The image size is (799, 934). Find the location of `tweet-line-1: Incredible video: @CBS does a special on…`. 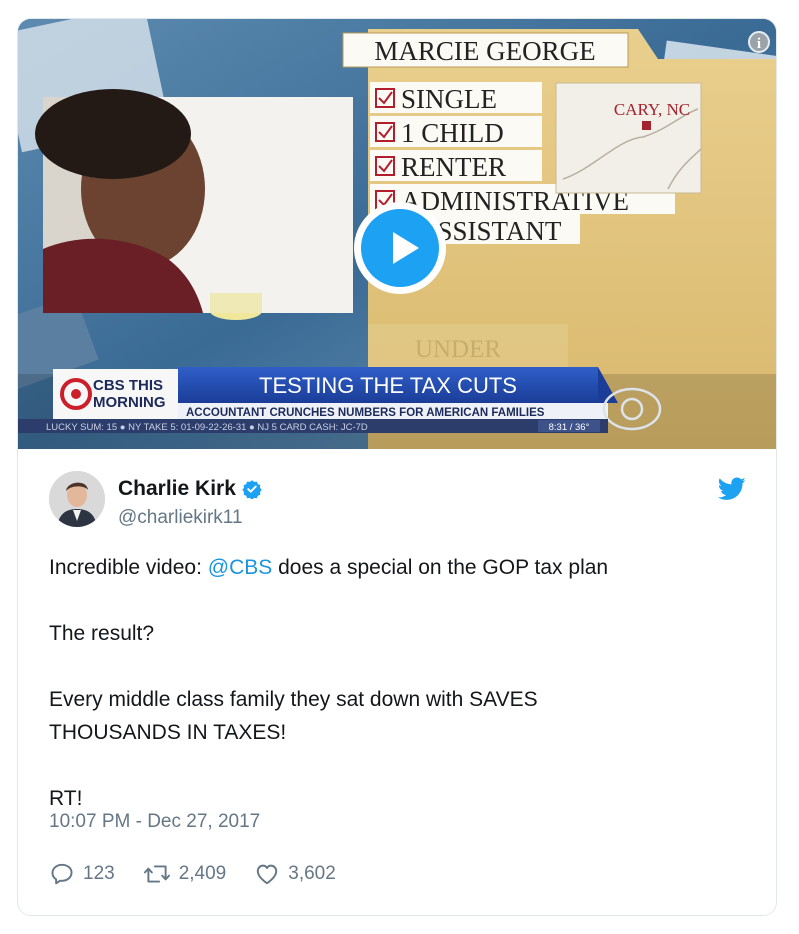

tweet-line-1: Incredible video: @CBS does a special on… is located at coordinates (399, 567).